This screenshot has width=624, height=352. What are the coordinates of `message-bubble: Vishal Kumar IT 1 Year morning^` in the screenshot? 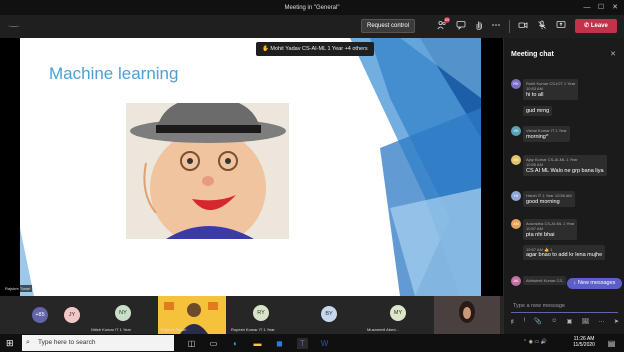 It's located at (546, 134).